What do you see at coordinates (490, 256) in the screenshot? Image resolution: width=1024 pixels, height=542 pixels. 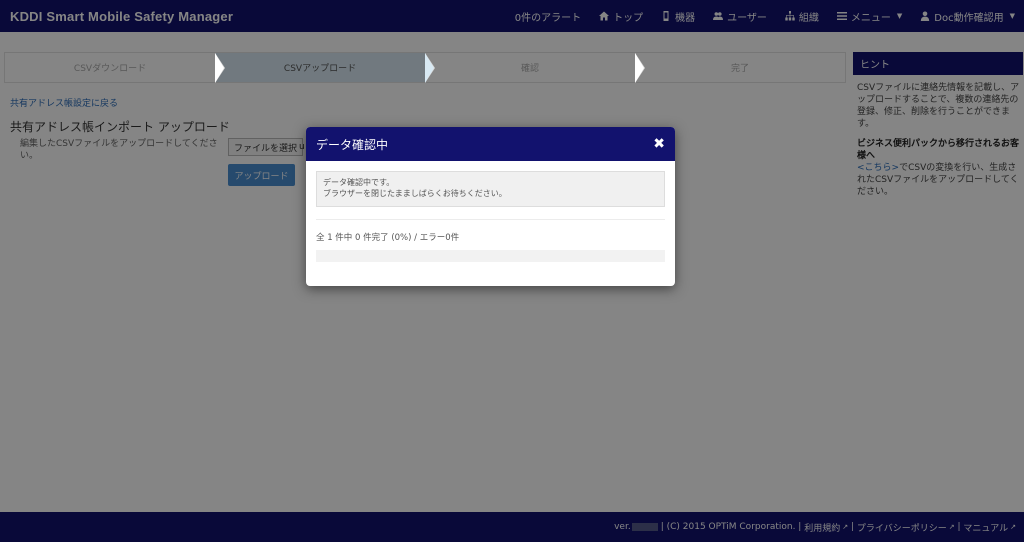 I see `progress-bar` at bounding box center [490, 256].